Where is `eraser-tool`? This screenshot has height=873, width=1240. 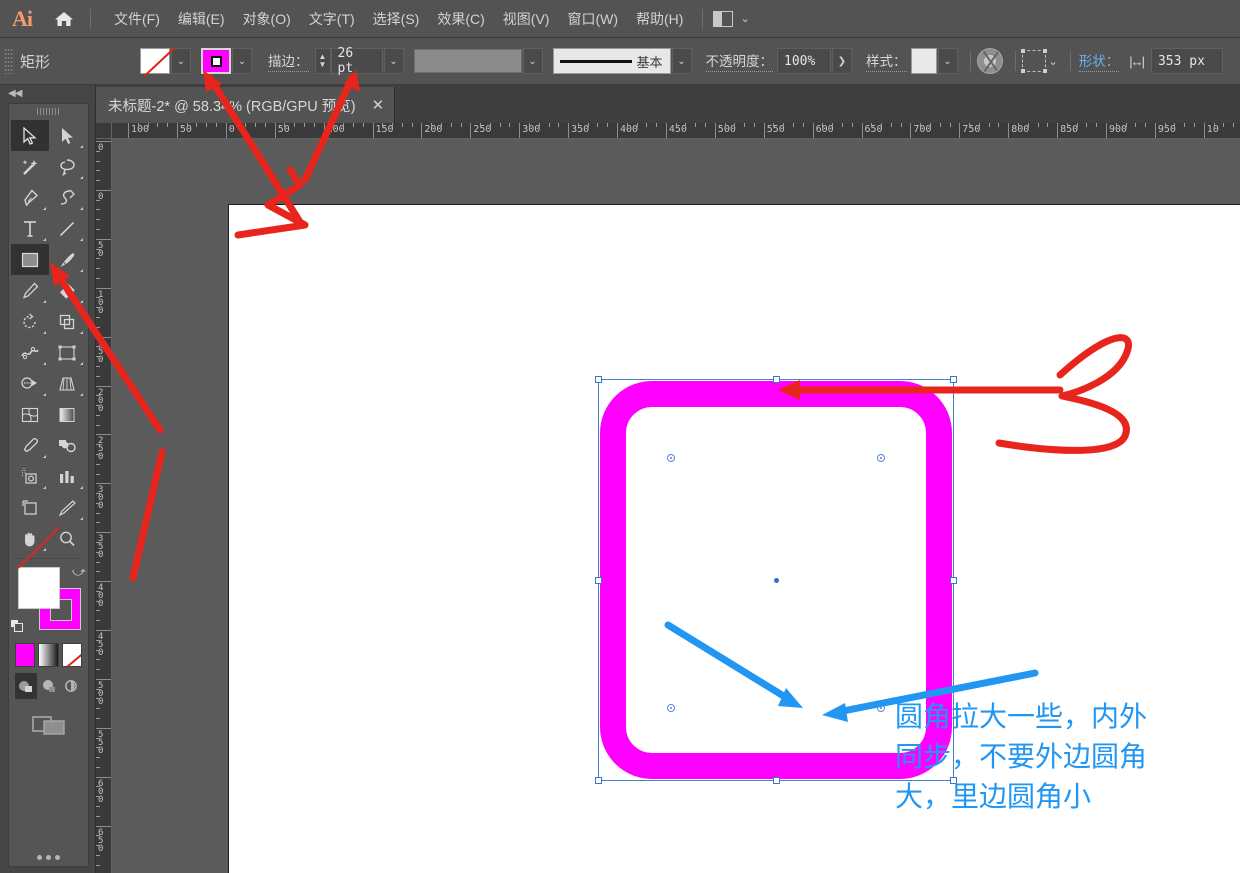 eraser-tool is located at coordinates (68, 290).